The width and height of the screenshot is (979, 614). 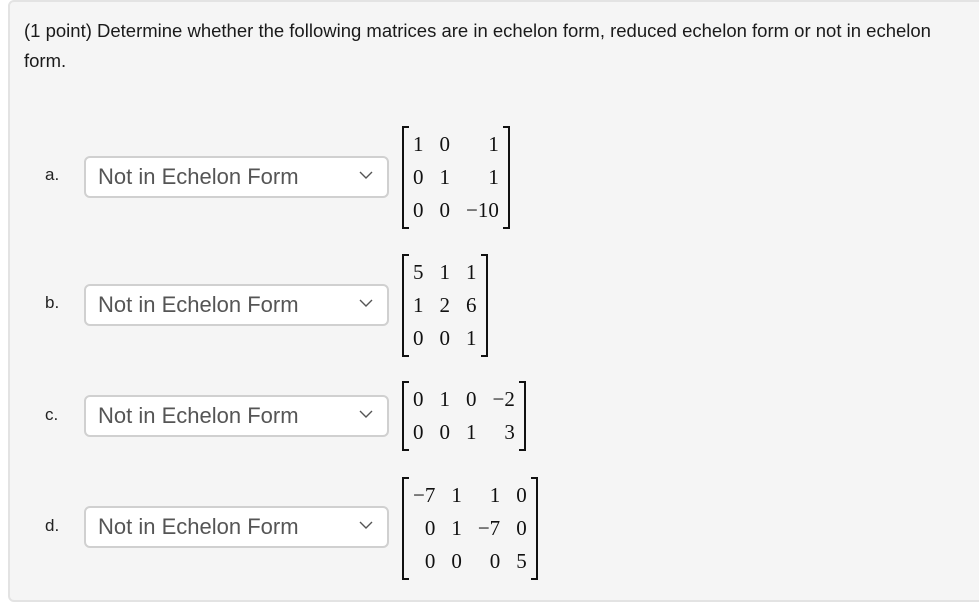 I want to click on item-label: d., so click(x=52, y=525).